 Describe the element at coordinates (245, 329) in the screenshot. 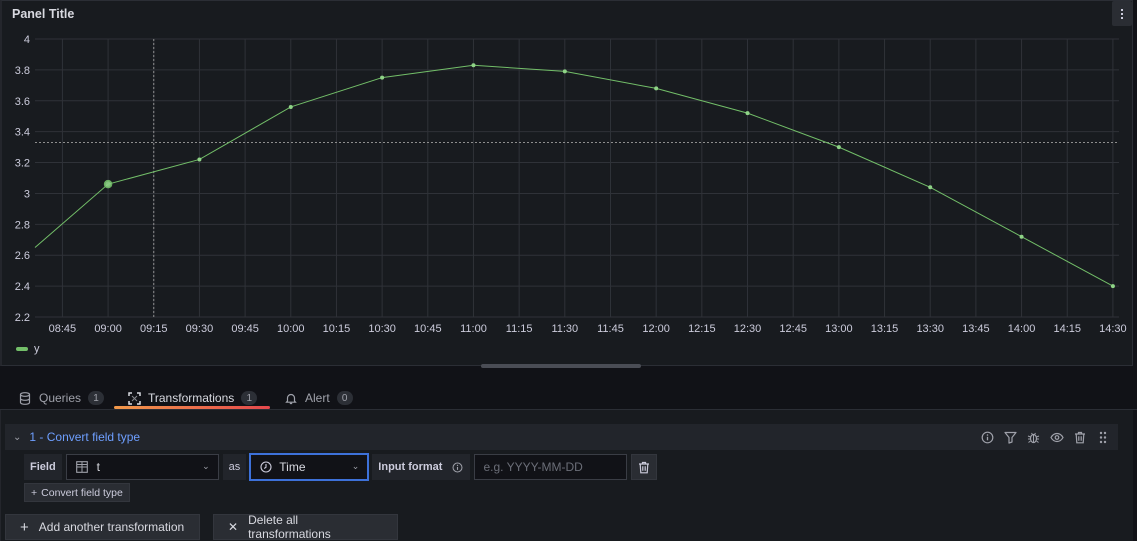

I see `x-tick-label: 09:45` at that location.